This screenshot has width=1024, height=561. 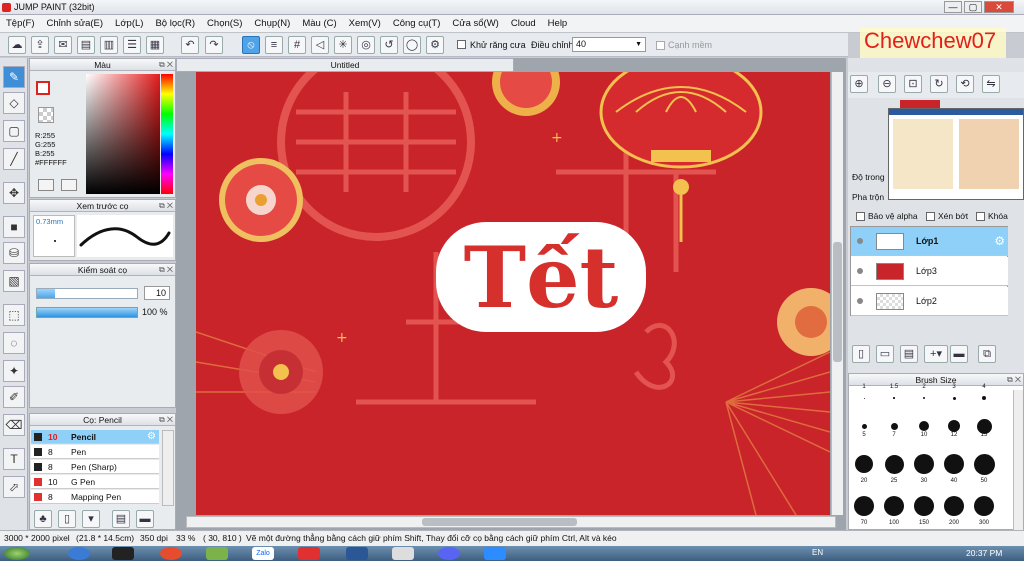 What do you see at coordinates (14, 371) in the screenshot?
I see `magic-wand-icon: ✦` at bounding box center [14, 371].